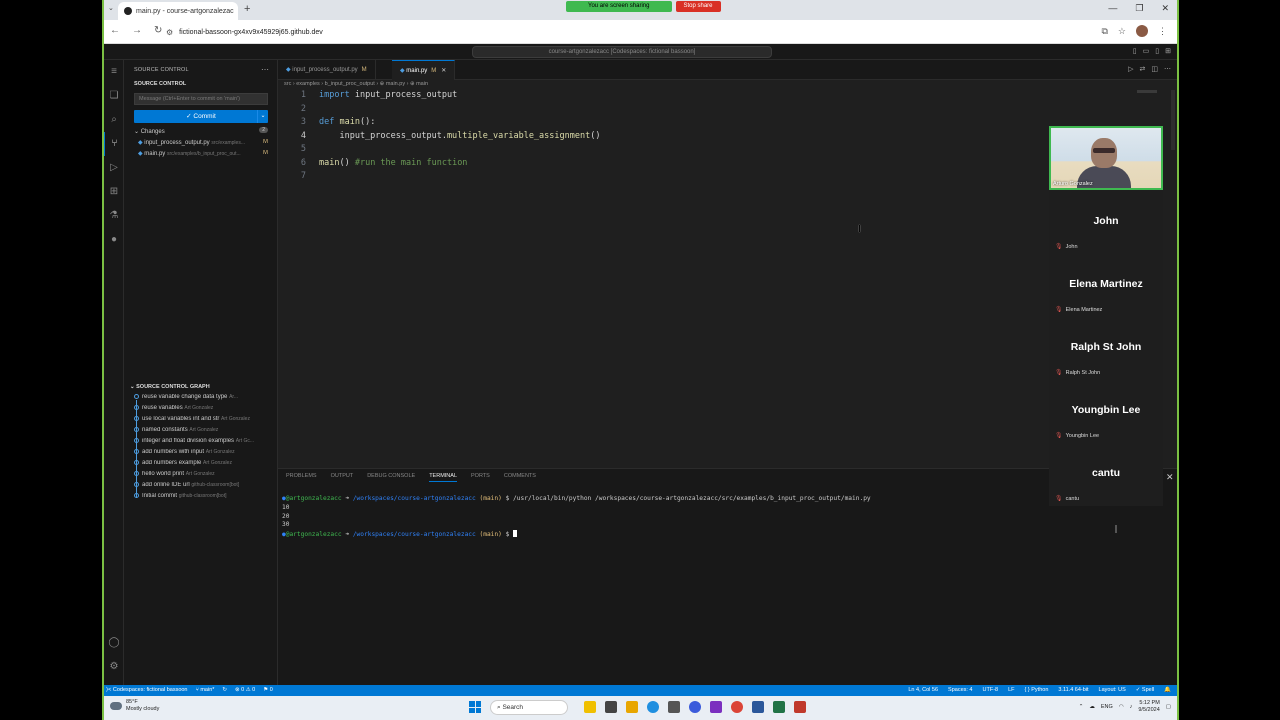  I want to click on graph-commit: Initial commit github-classroom[bot], so click(204, 498).